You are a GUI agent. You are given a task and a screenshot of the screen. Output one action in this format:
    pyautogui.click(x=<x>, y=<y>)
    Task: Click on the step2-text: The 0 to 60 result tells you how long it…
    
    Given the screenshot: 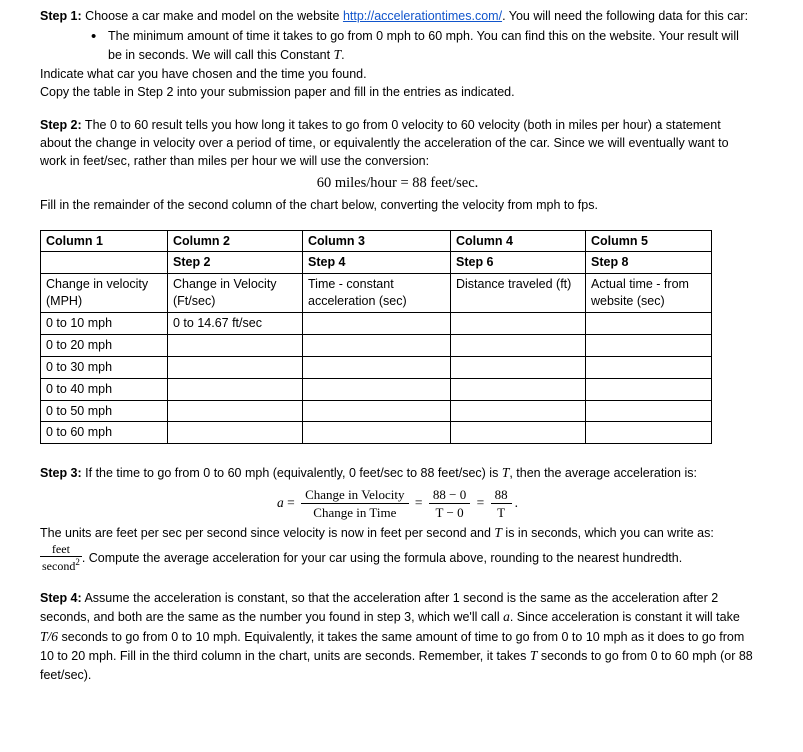 What is the action you would take?
    pyautogui.click(x=384, y=143)
    